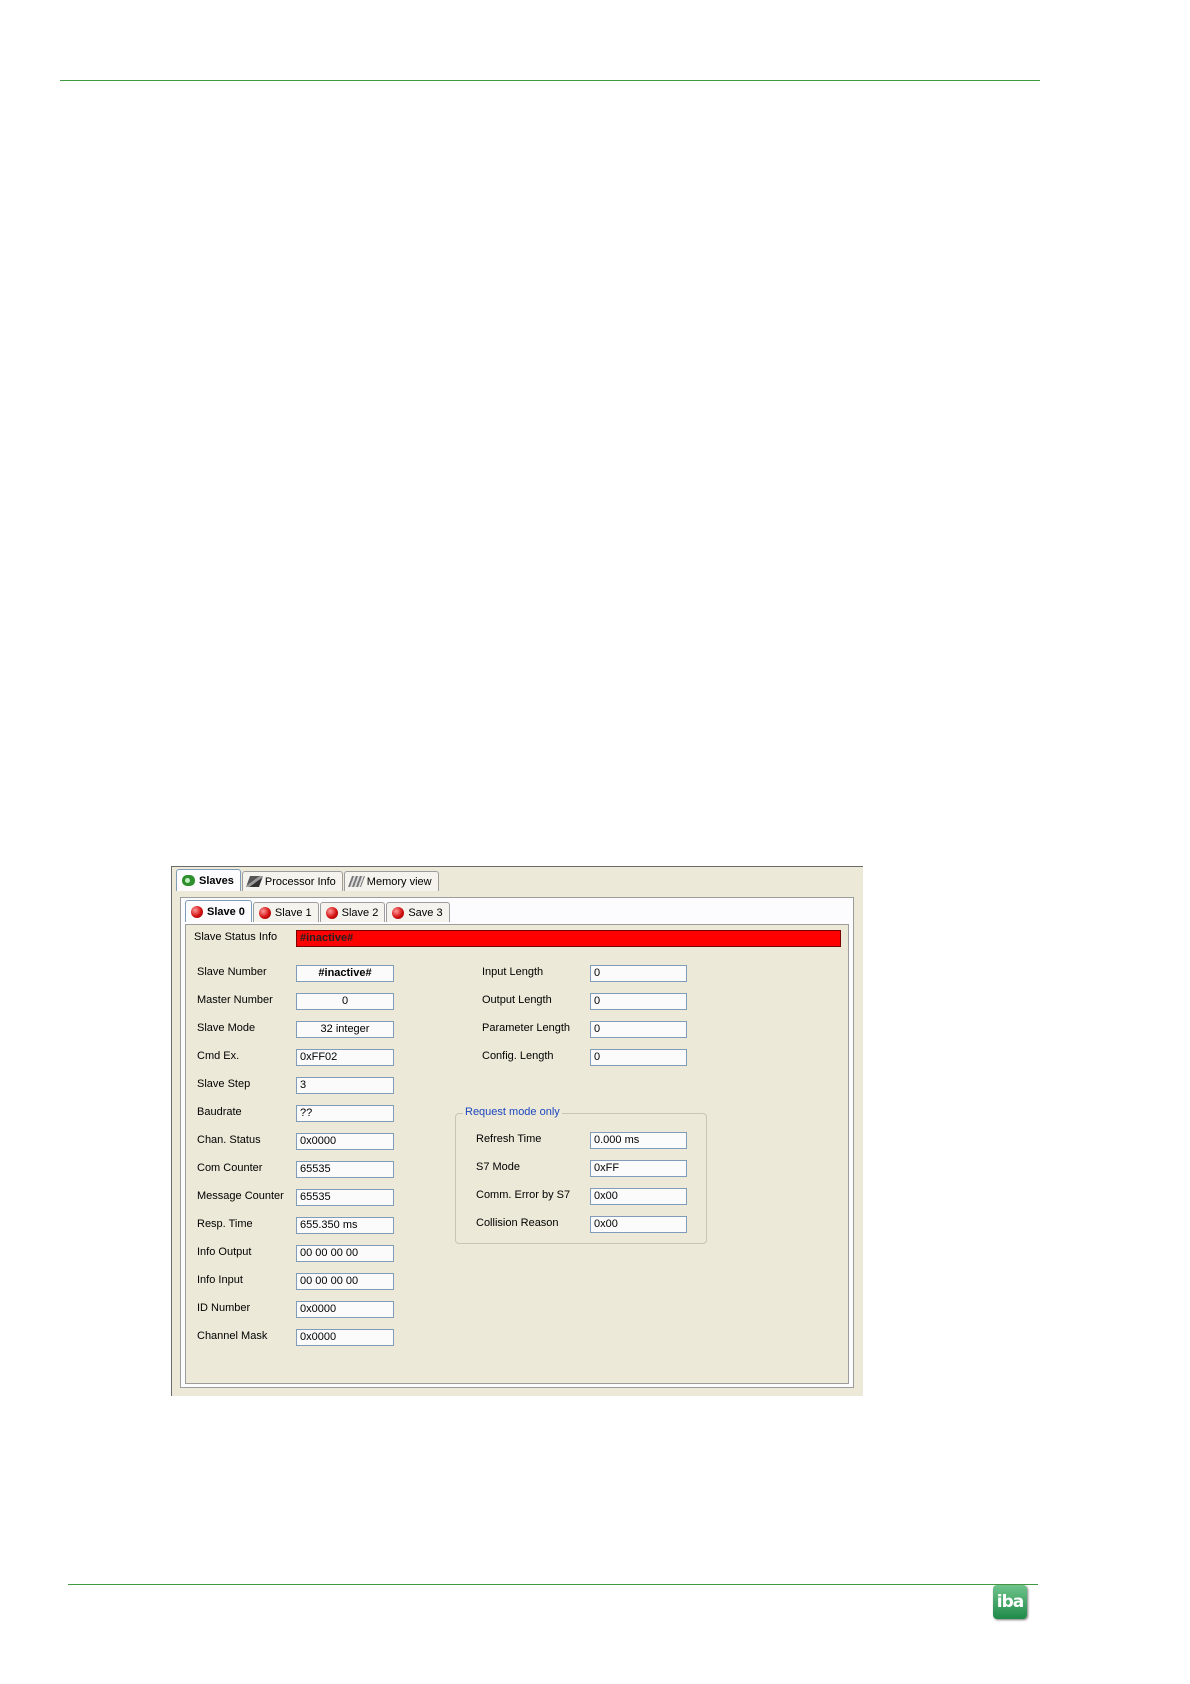 The height and width of the screenshot is (1684, 1190). What do you see at coordinates (229, 1140) in the screenshot?
I see `chan-status-label: Chan. Status` at bounding box center [229, 1140].